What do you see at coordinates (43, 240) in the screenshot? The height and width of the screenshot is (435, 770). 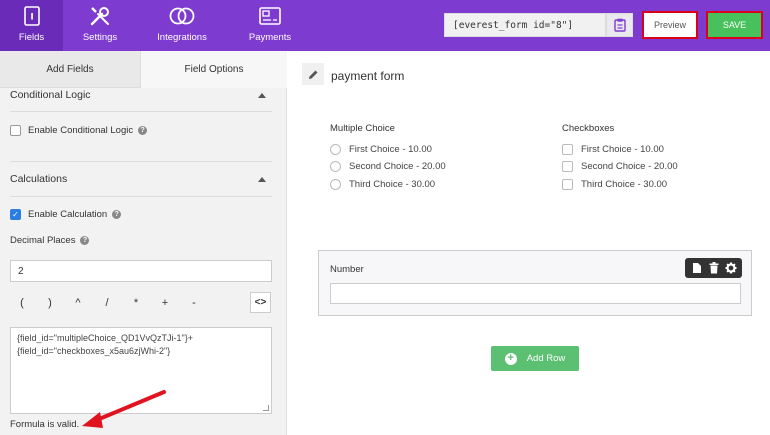 I see `decimal-places-label: Decimal Places` at bounding box center [43, 240].